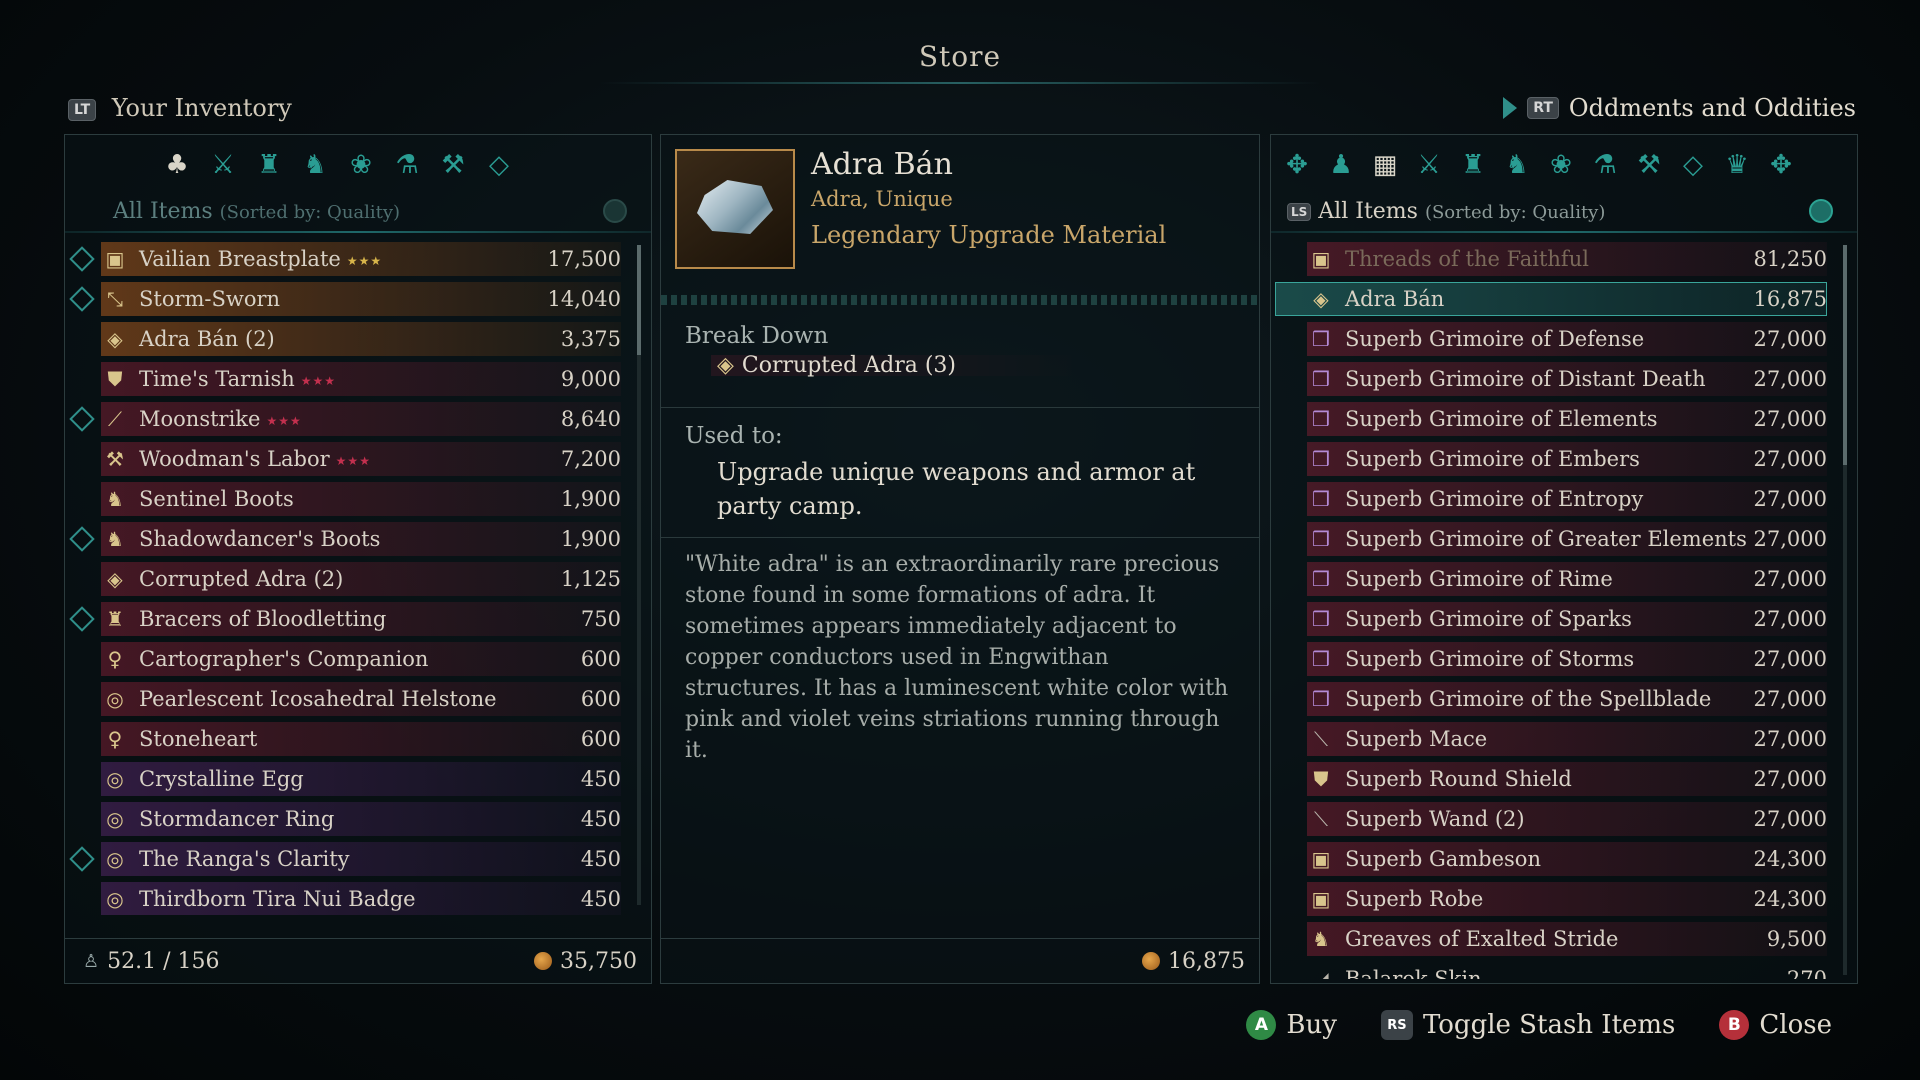 The image size is (1920, 1080). I want to click on list-item: ♞ Greaves of Exalted Stride 9,500, so click(1564, 939).